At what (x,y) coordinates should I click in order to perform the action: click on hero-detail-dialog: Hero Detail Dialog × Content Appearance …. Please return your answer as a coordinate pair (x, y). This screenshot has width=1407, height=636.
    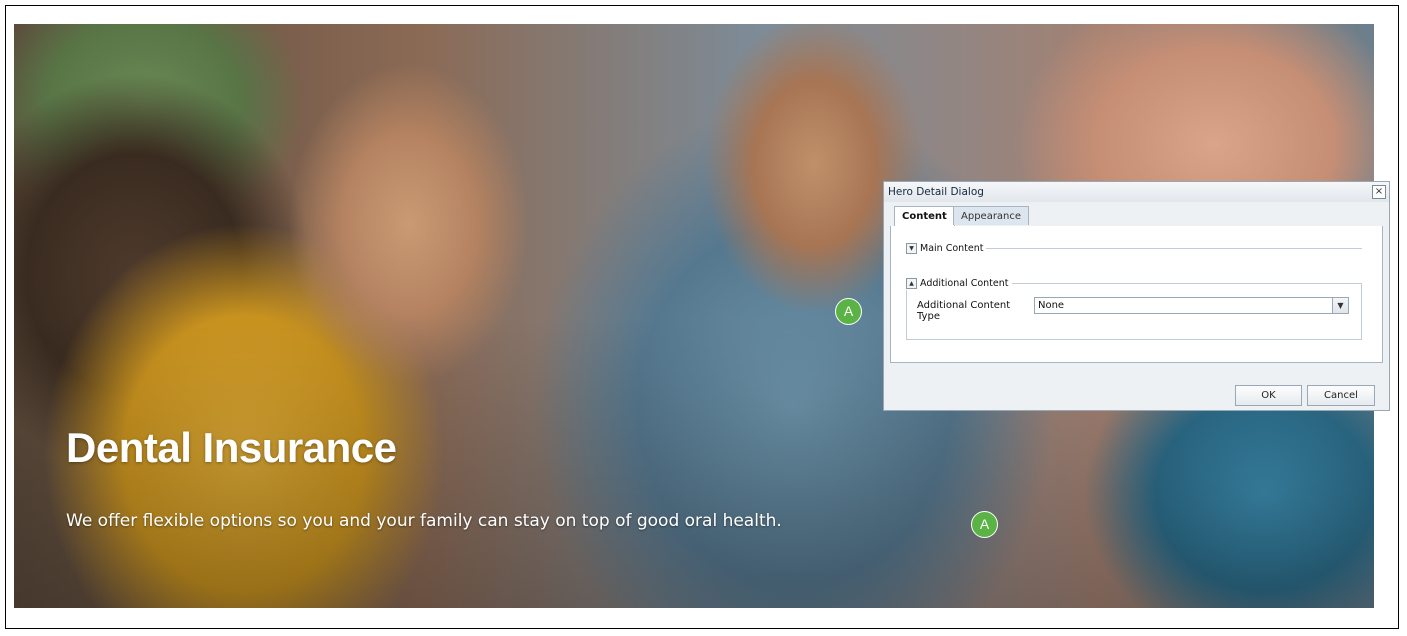
    Looking at the image, I should click on (1136, 296).